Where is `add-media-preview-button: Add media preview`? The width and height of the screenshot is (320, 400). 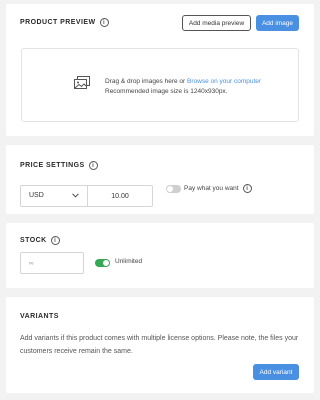
add-media-preview-button: Add media preview is located at coordinates (216, 23).